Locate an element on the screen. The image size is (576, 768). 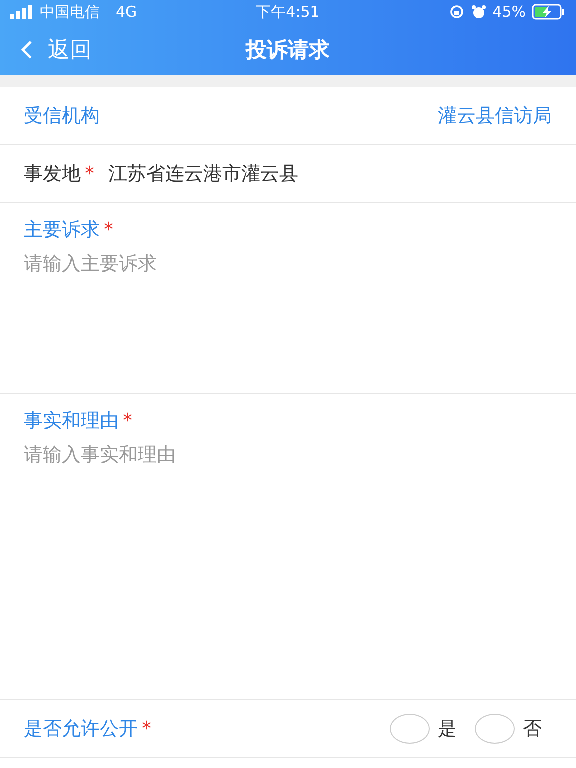
network-type: 4G is located at coordinates (127, 12).